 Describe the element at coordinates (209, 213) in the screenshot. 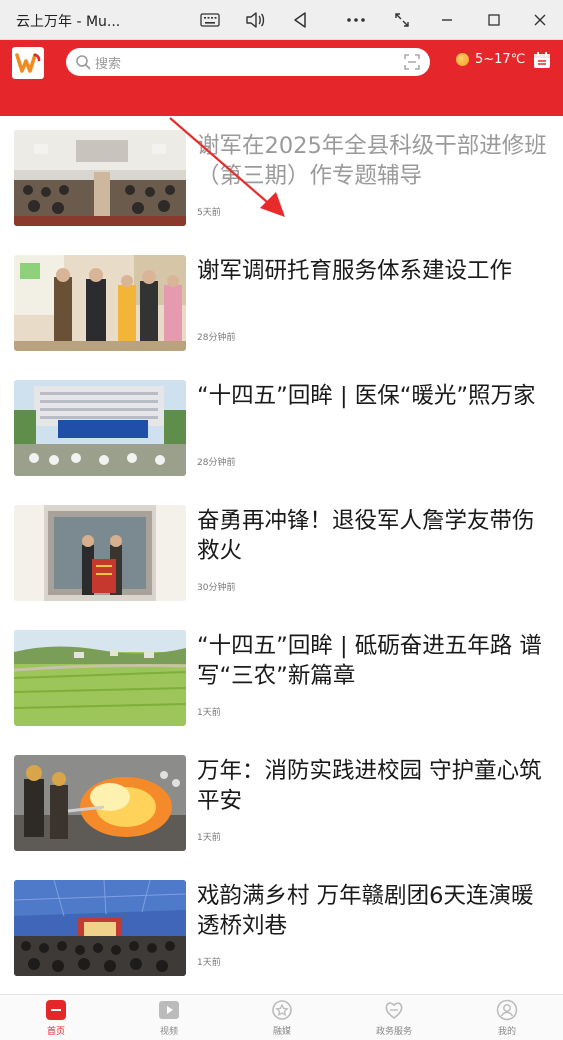

I see `news-time: 5天前` at that location.